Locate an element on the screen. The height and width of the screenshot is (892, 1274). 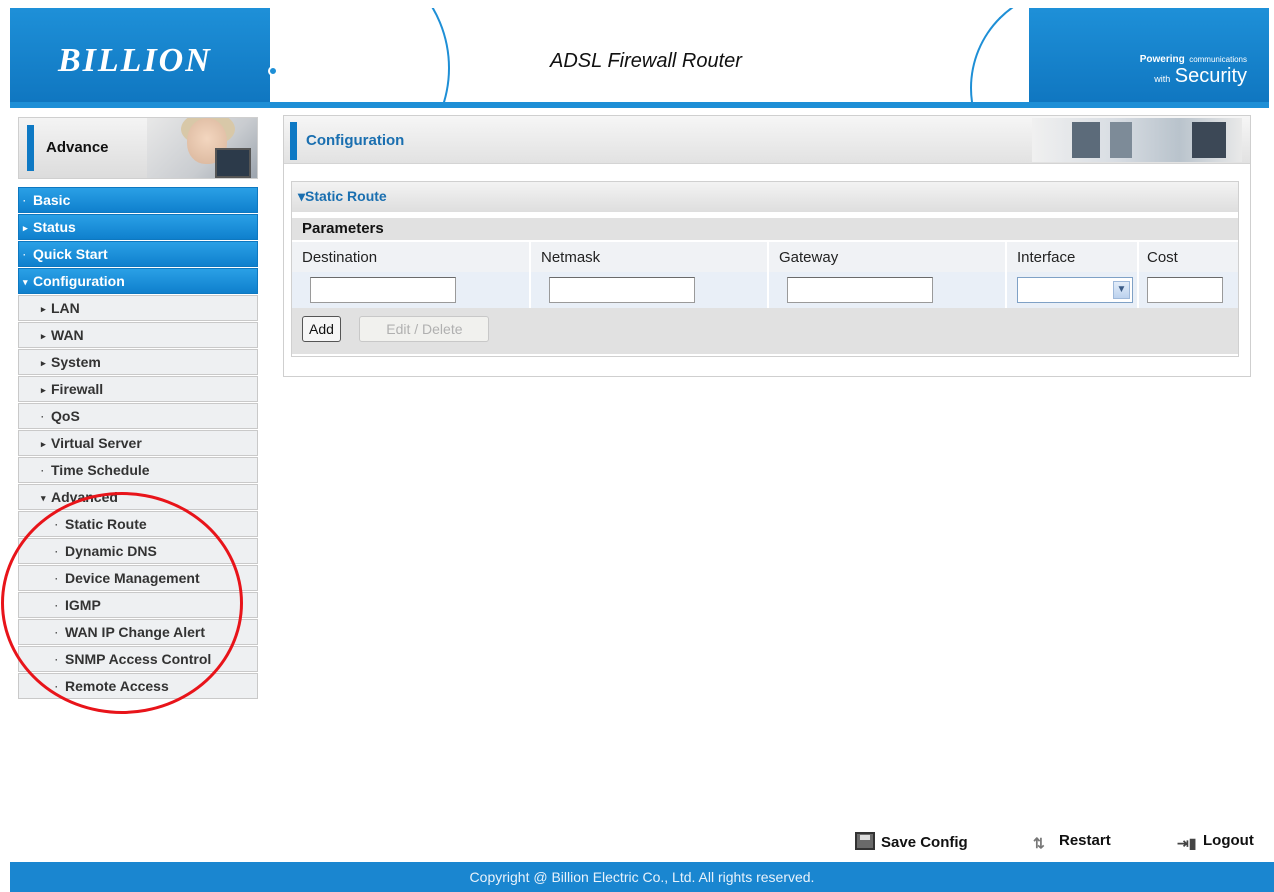
table-input-row: ▼ is located at coordinates (765, 290).